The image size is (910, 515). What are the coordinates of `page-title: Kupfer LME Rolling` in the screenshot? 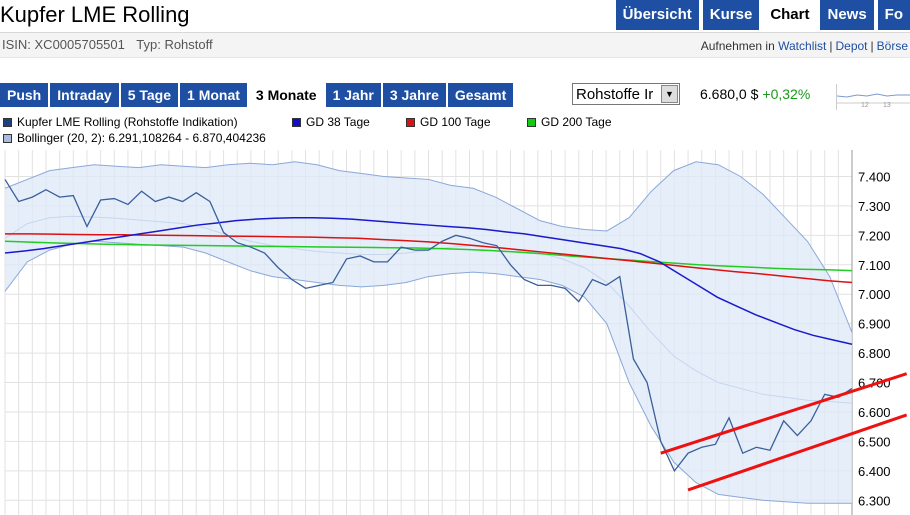 It's located at (95, 14).